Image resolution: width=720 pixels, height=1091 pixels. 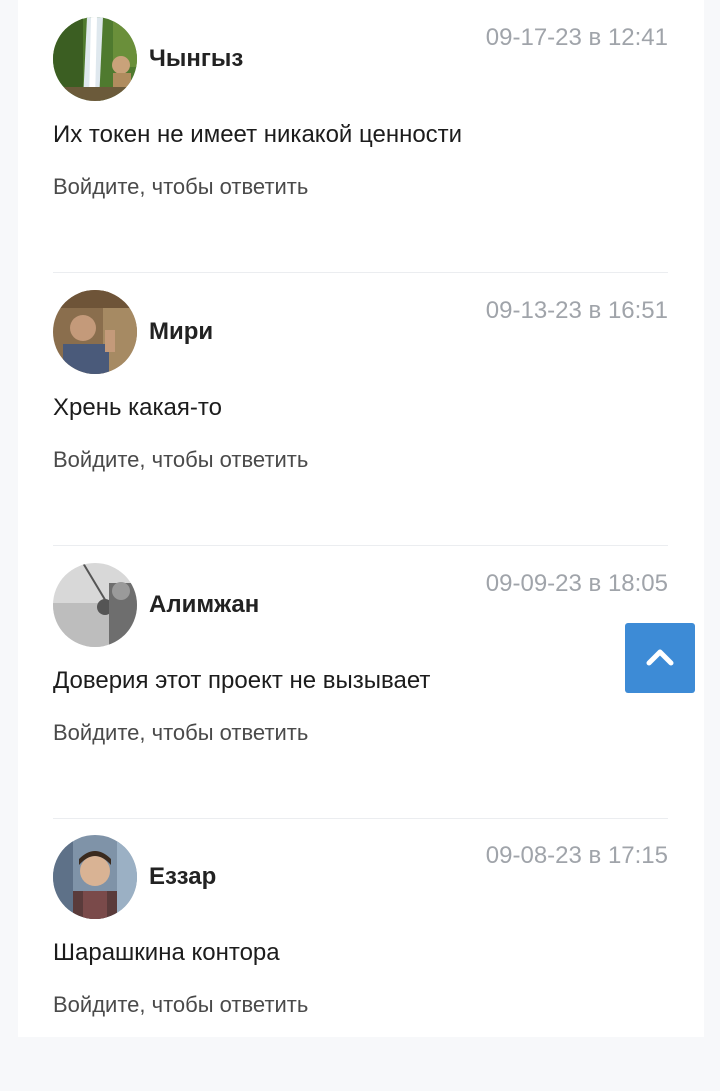 What do you see at coordinates (196, 58) in the screenshot?
I see `author-name: Чынгыз` at bounding box center [196, 58].